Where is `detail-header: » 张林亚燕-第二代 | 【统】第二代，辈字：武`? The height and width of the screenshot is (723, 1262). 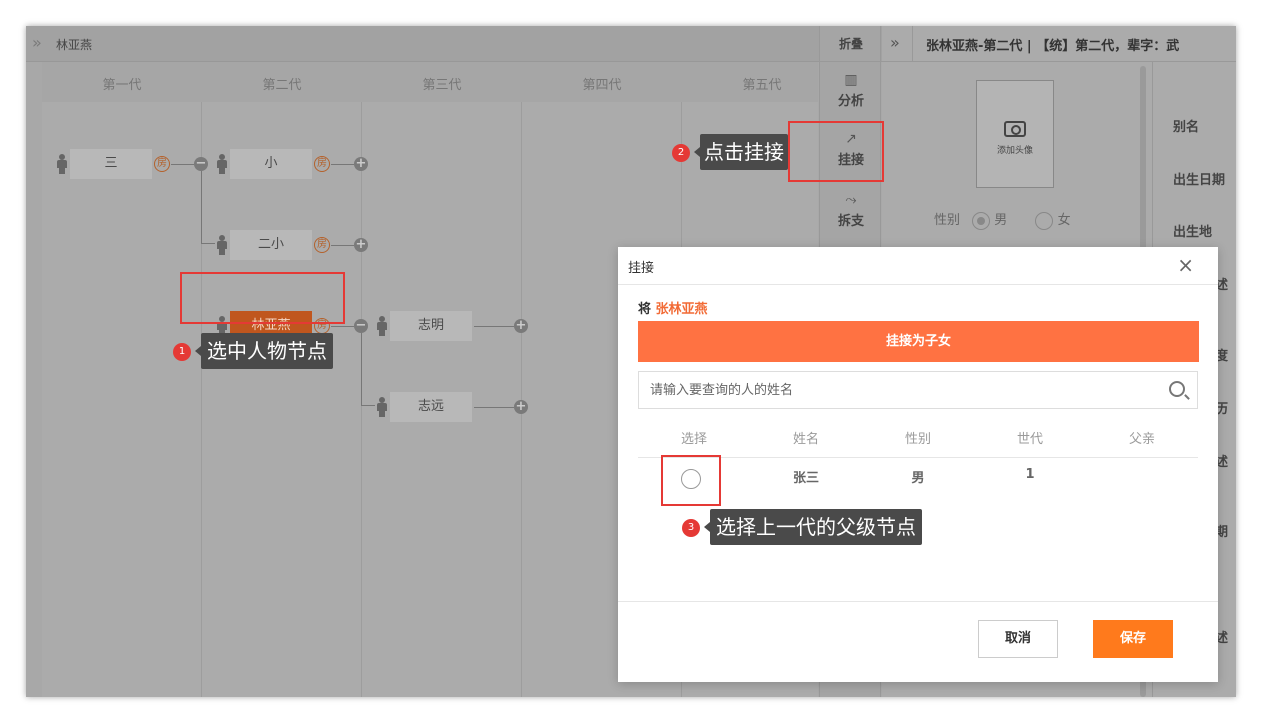
detail-header: » 张林亚燕-第二代 | 【统】第二代，辈字：武 is located at coordinates (1059, 44).